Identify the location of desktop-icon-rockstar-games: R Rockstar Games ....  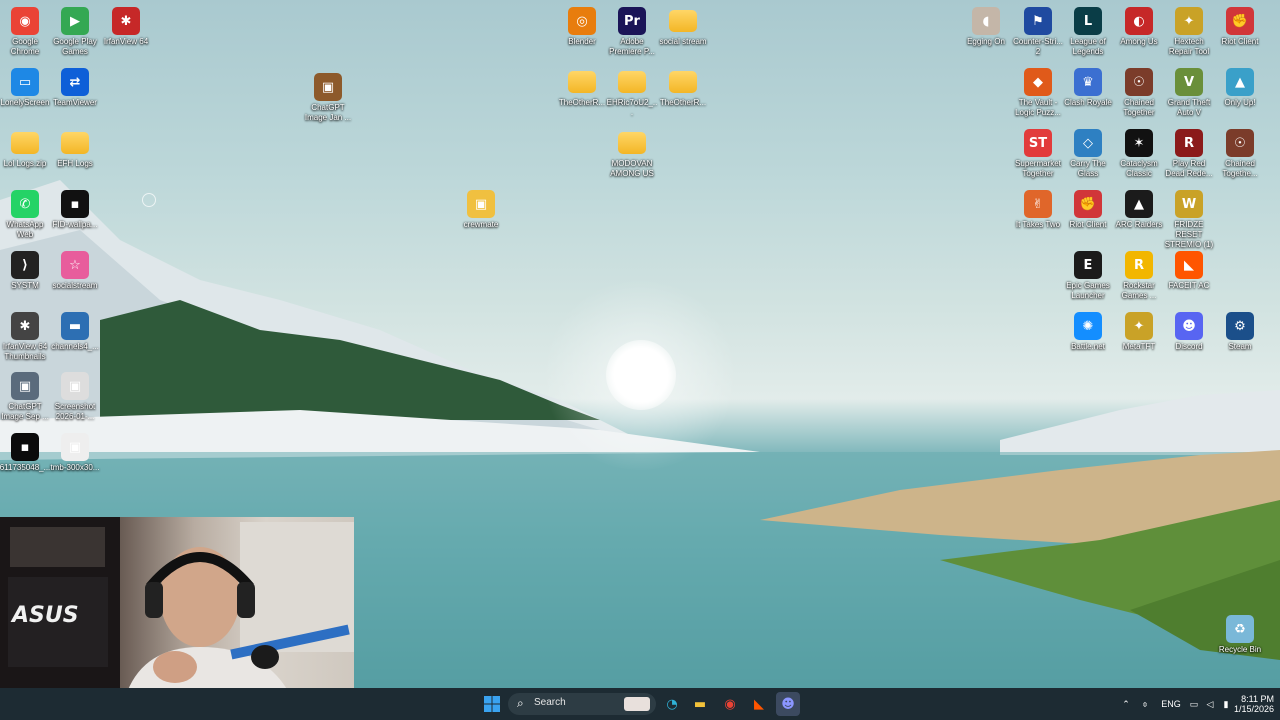
(1139, 274).